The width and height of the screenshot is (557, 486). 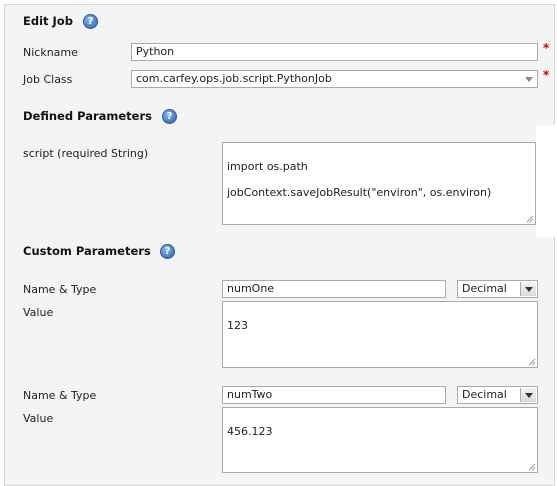 I want to click on edit-job-title: Edit Job, so click(x=48, y=21).